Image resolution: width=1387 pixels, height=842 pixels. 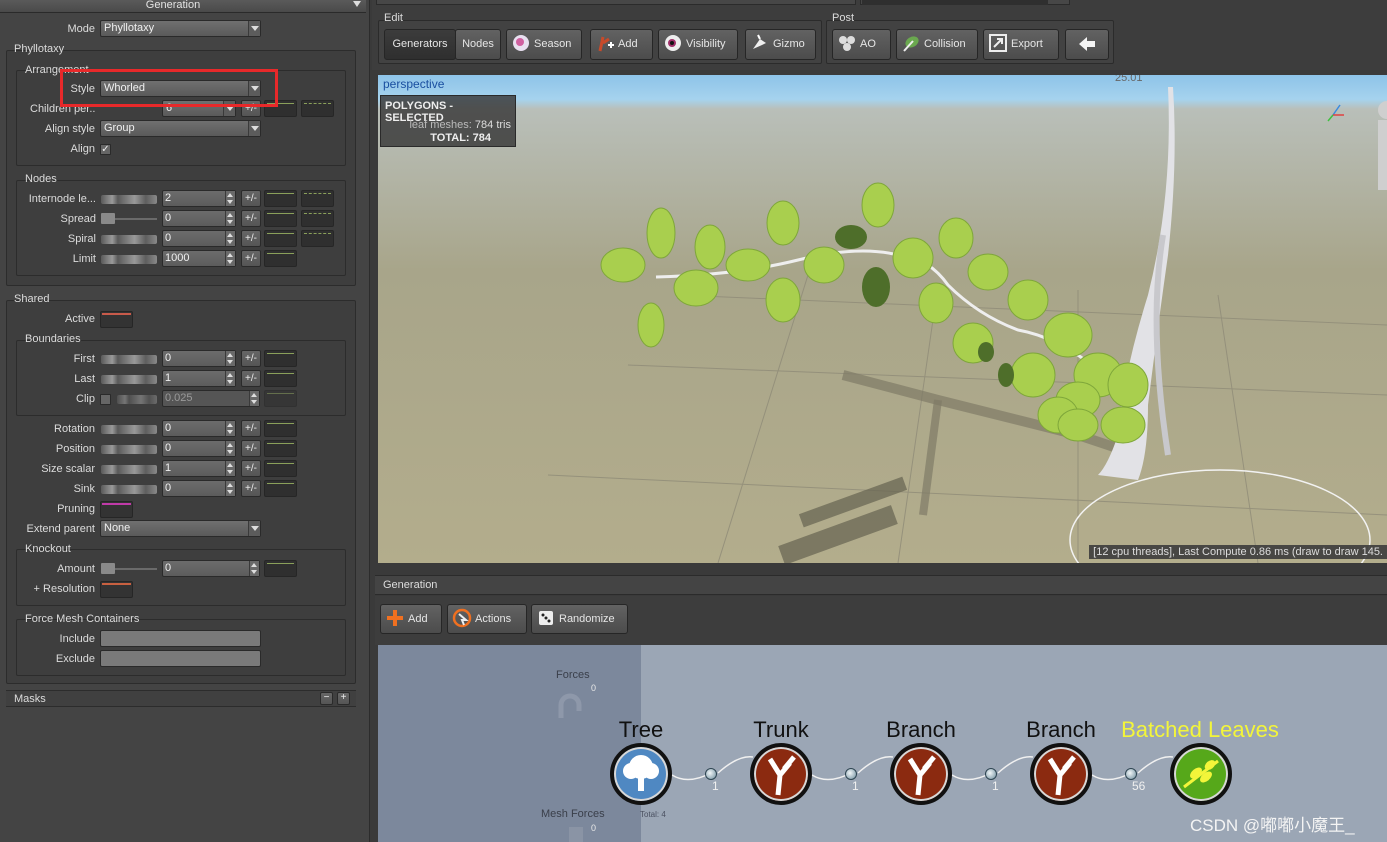 I want to click on size-scalar-curve, so click(x=280, y=468).